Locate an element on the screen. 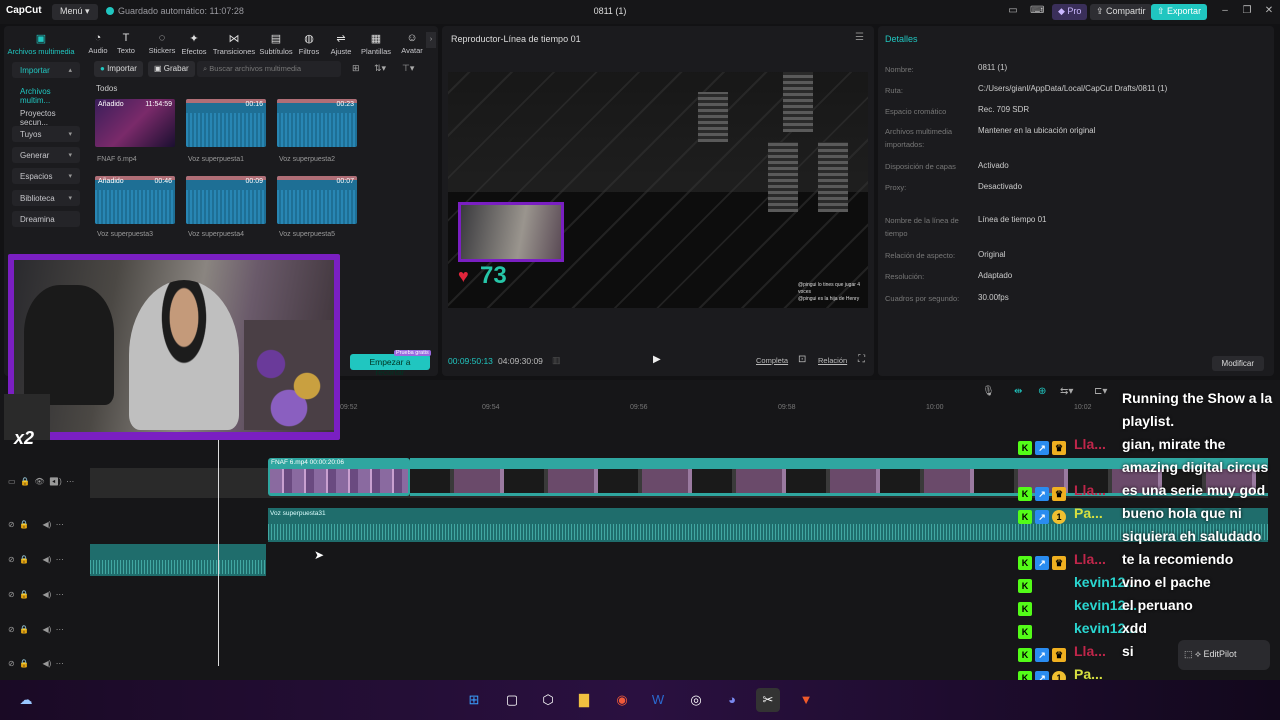  modify-button: Modificar is located at coordinates (1237, 363).